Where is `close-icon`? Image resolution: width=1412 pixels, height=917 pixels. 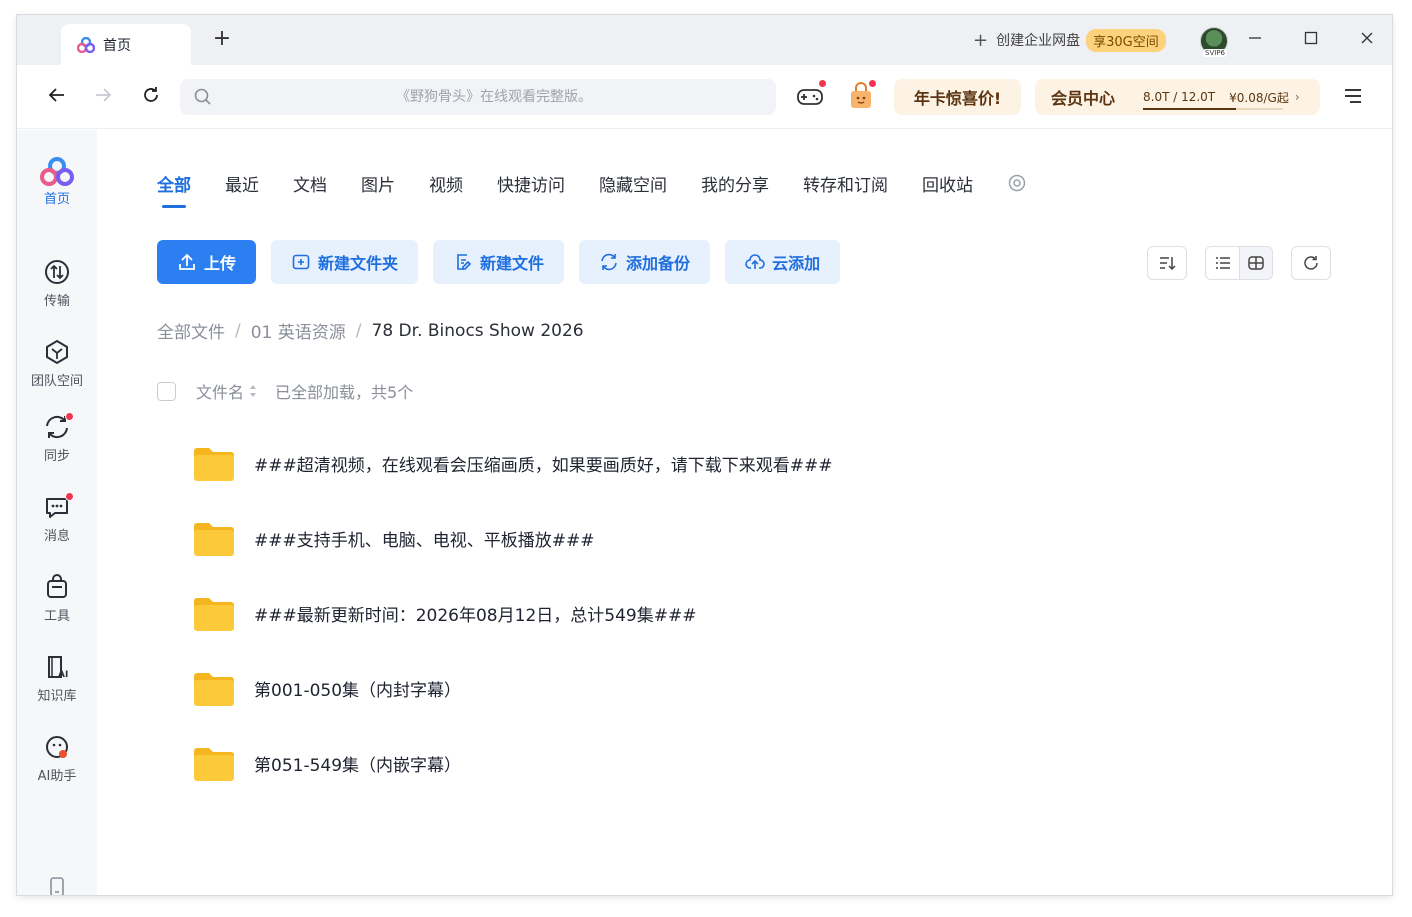 close-icon is located at coordinates (1367, 38).